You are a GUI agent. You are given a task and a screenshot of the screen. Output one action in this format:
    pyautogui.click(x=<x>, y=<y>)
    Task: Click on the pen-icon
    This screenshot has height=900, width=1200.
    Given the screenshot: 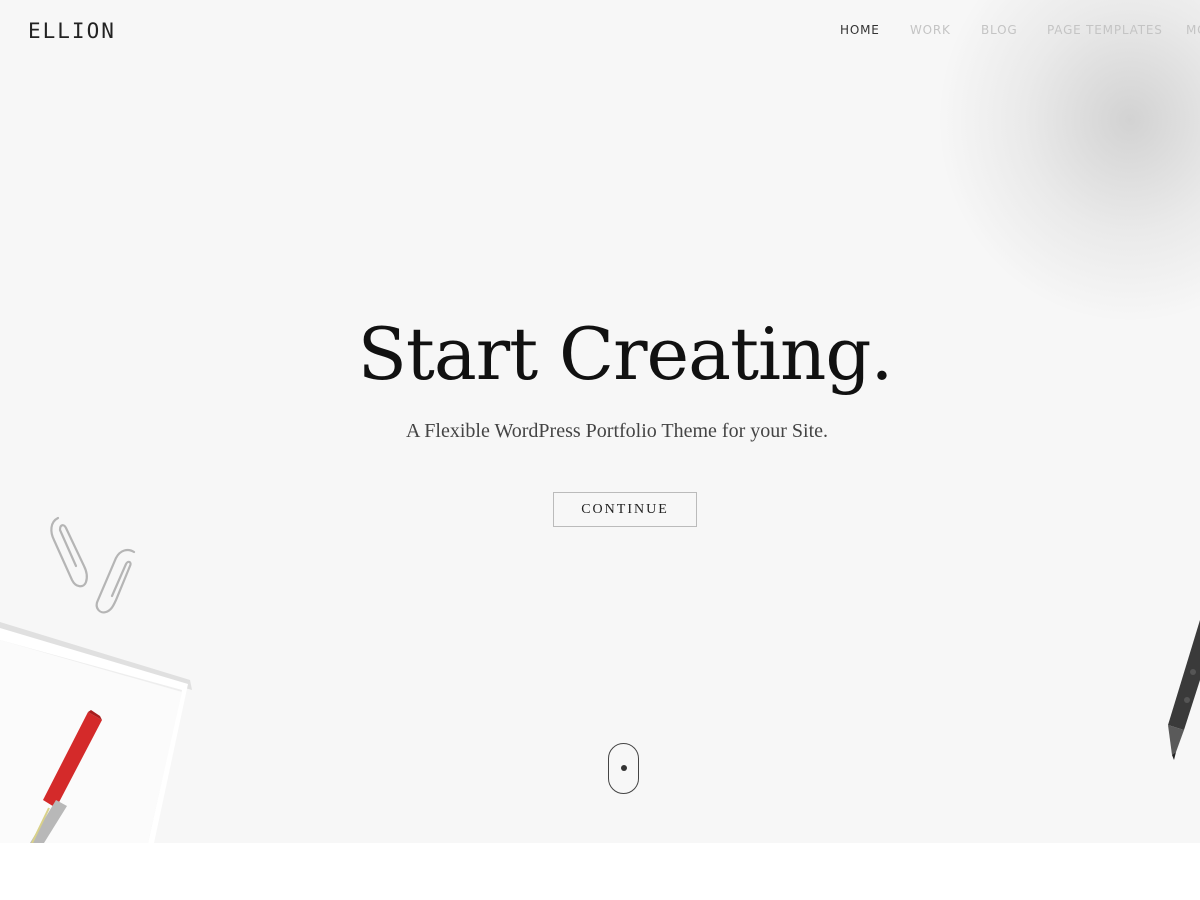 What is the action you would take?
    pyautogui.click(x=1184, y=690)
    